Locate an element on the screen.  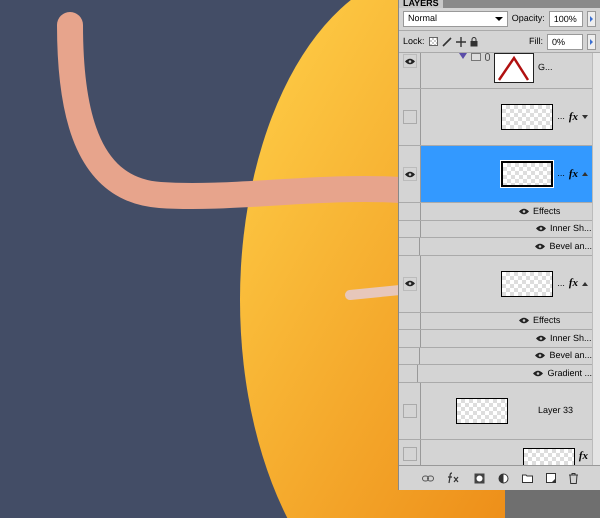
padlock-icon is located at coordinates (474, 41).